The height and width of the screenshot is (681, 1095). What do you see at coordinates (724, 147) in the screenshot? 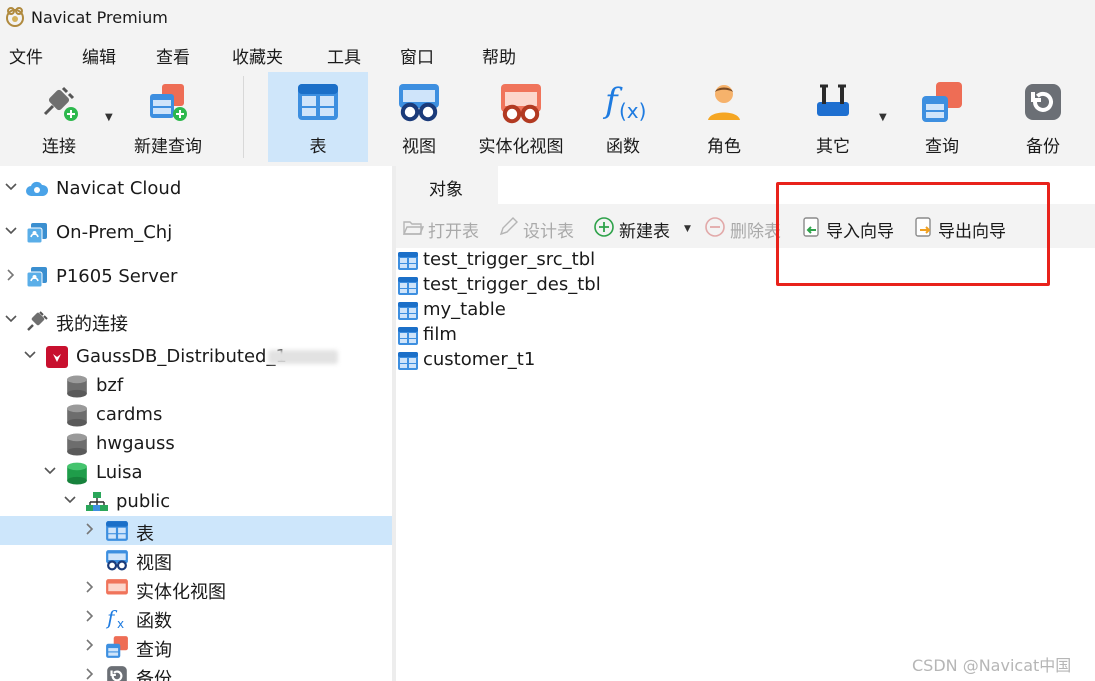
I see `role-label: 角色` at bounding box center [724, 147].